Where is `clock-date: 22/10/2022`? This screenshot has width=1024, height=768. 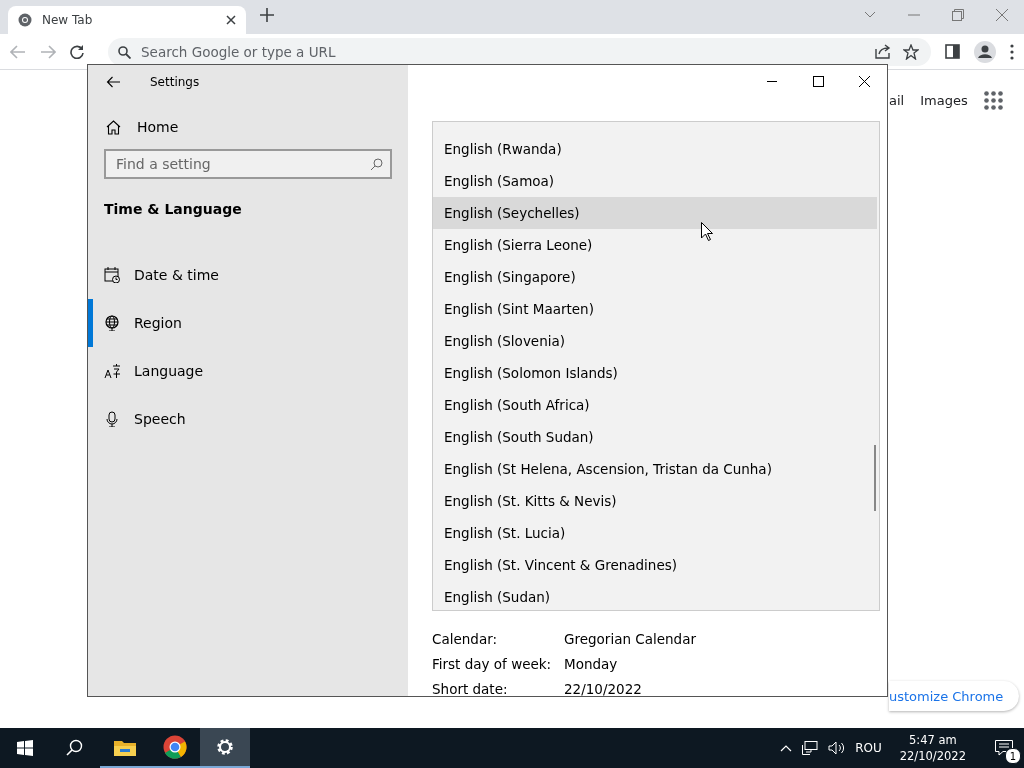
clock-date: 22/10/2022 is located at coordinates (932, 756).